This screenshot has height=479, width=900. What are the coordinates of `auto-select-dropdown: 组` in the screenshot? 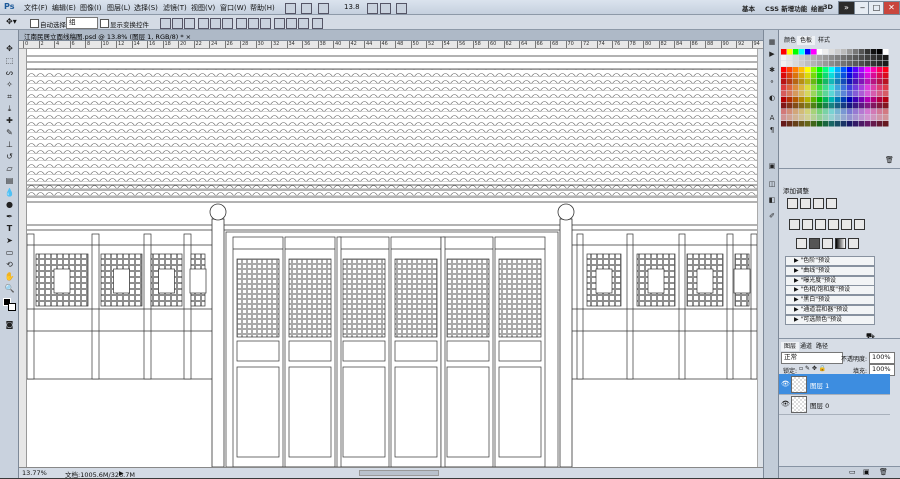 It's located at (82, 23).